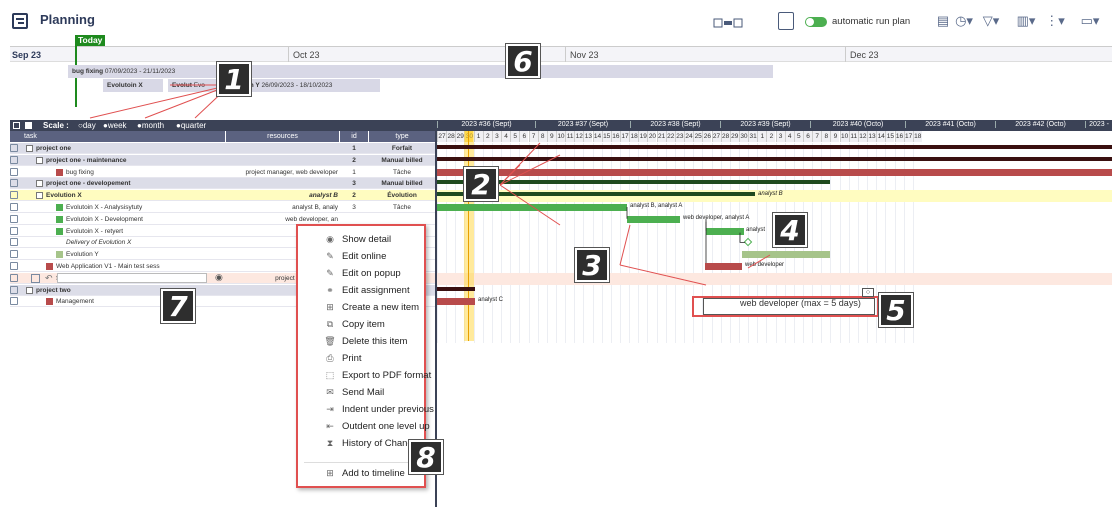  What do you see at coordinates (199, 85) in the screenshot?
I see `timeline-item-dates: Evo` at bounding box center [199, 85].